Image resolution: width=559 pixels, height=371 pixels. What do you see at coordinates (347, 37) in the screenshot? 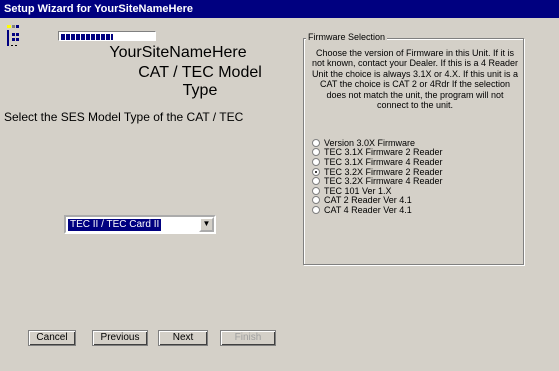
I see `firmware-group-legend: Firmware Selection` at bounding box center [347, 37].